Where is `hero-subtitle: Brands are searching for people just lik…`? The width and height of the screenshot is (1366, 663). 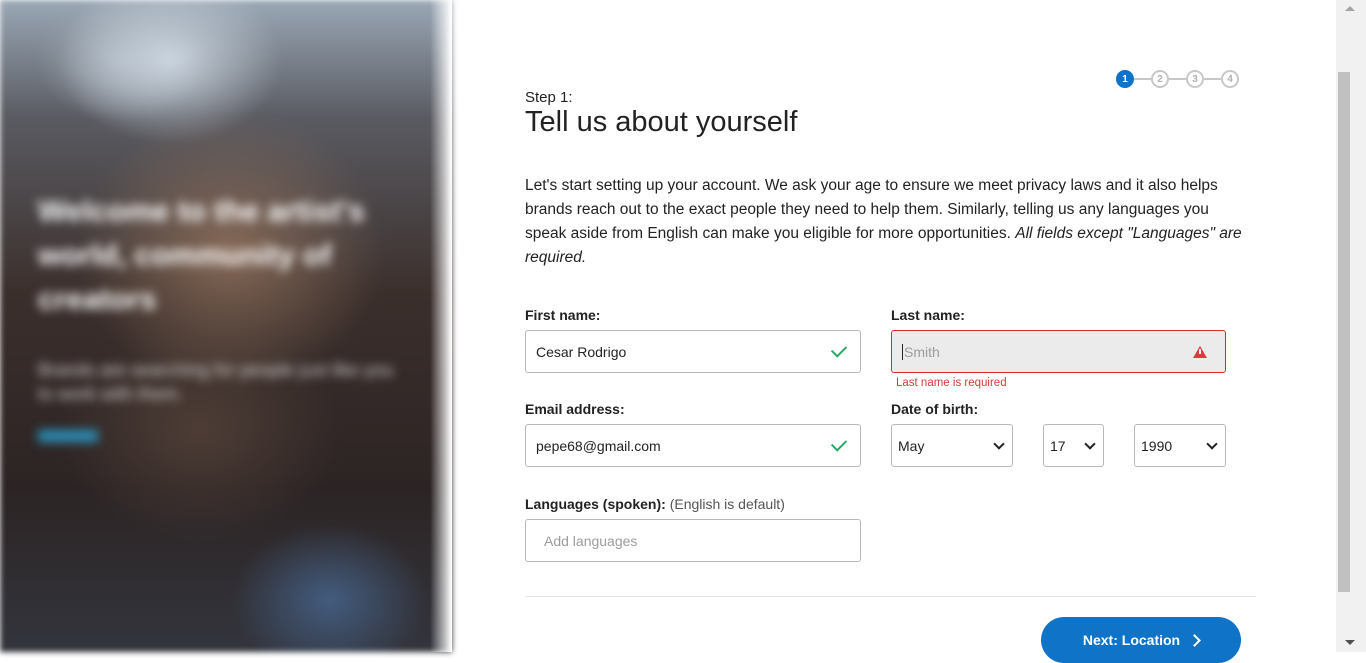 hero-subtitle: Brands are searching for people just lik… is located at coordinates (216, 382).